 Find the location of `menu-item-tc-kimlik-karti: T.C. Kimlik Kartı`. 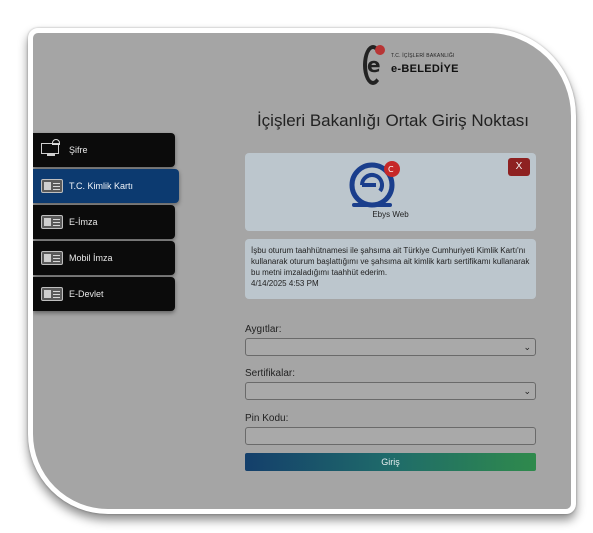

menu-item-tc-kimlik-karti: T.C. Kimlik Kartı is located at coordinates (106, 186).